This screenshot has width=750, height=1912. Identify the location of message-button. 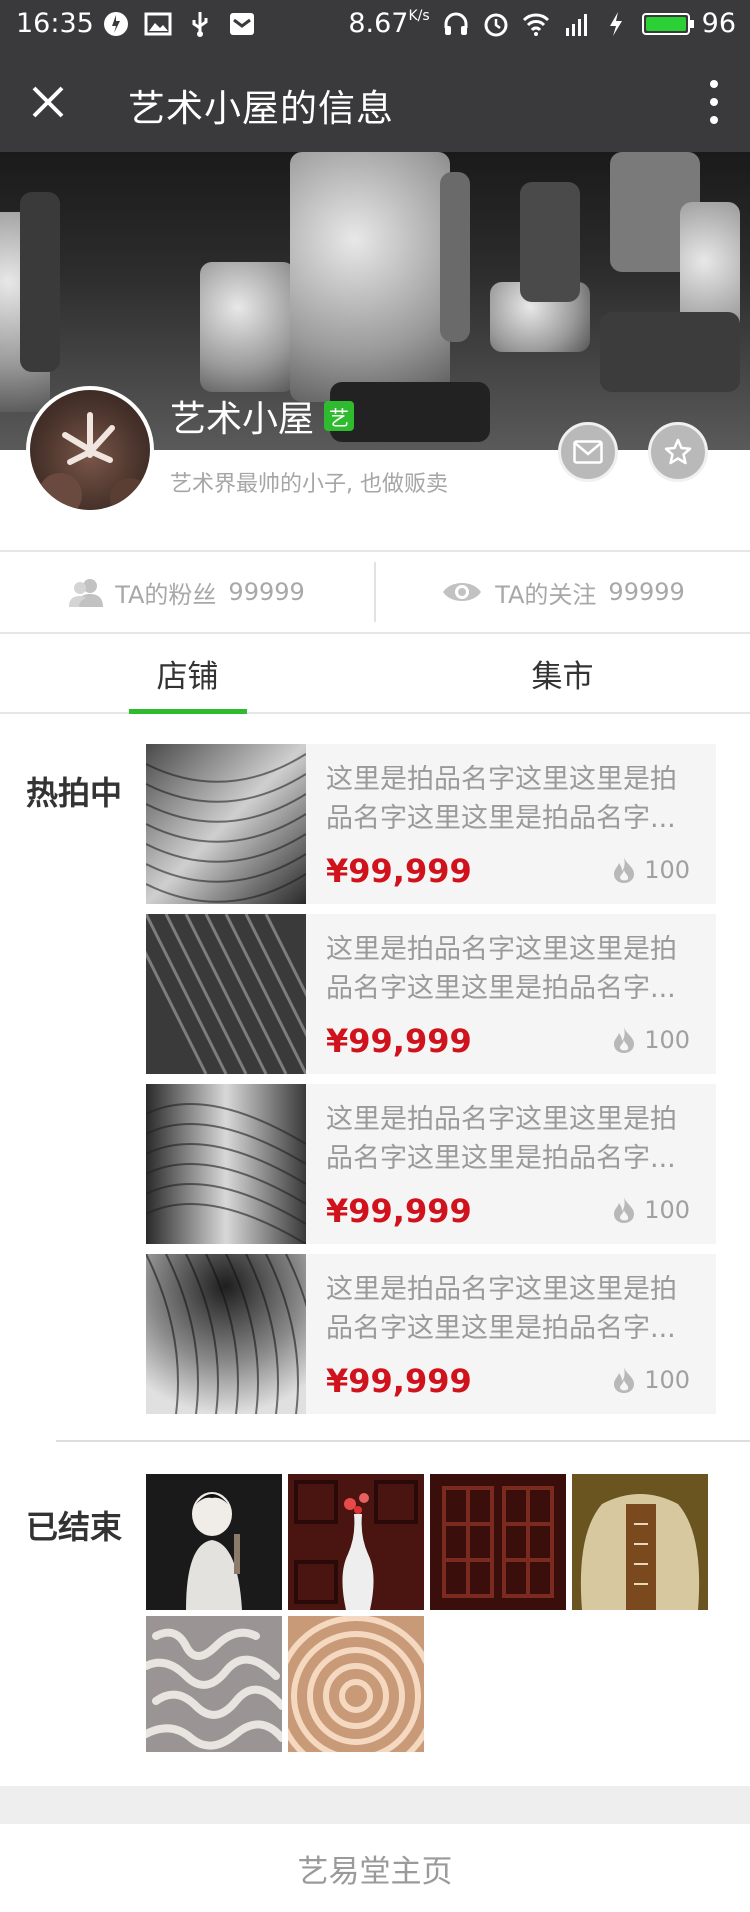
(588, 452).